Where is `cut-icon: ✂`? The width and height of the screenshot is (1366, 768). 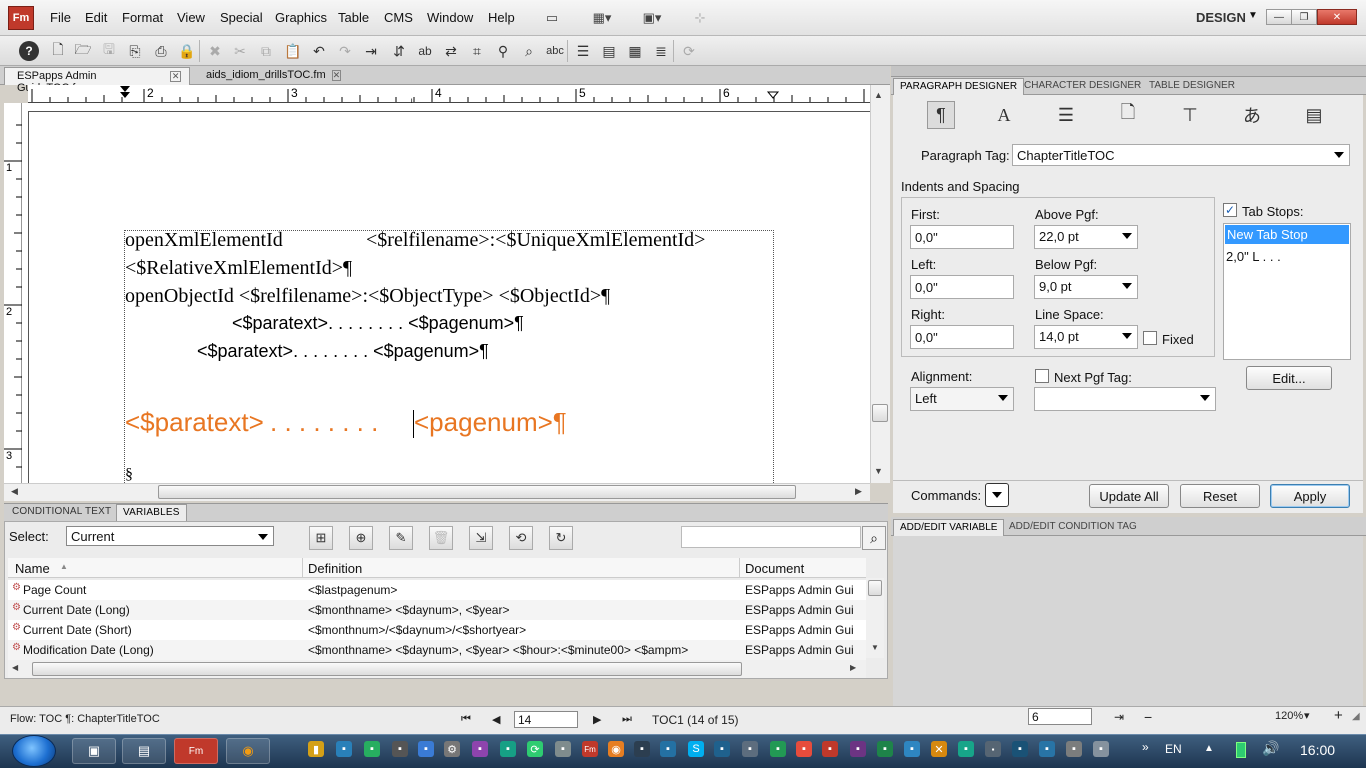 cut-icon: ✂ is located at coordinates (240, 51).